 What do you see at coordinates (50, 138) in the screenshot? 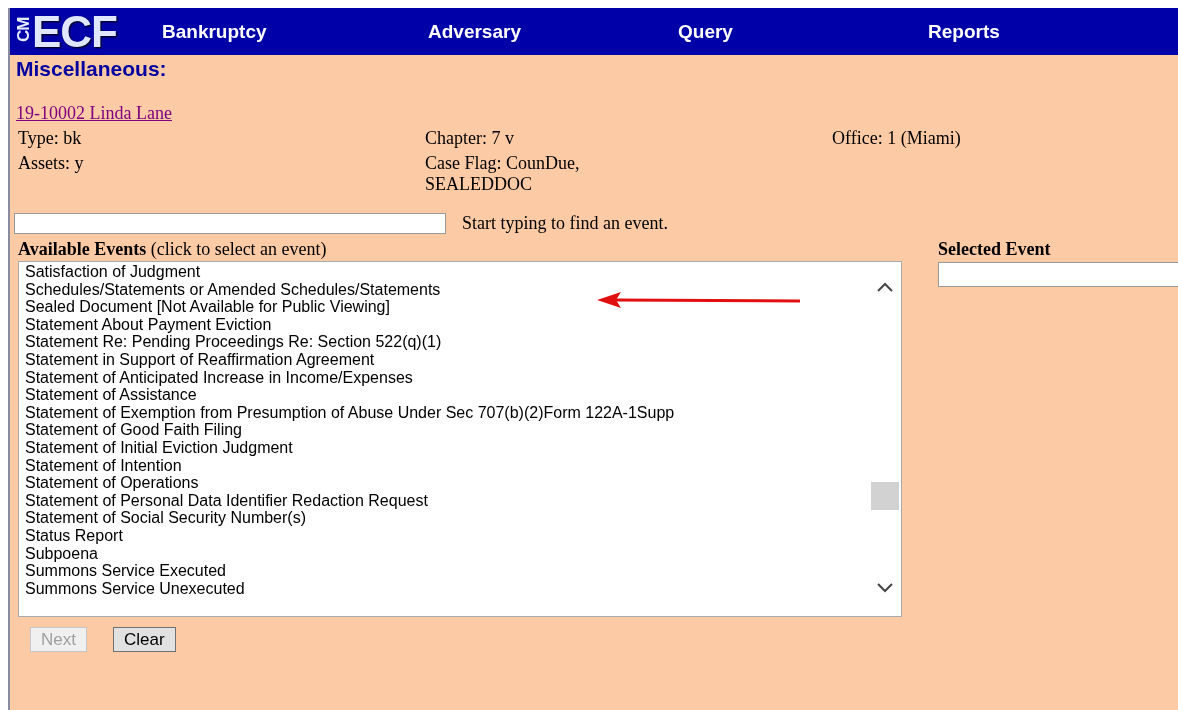
I see `case-info-text: Type: bk` at bounding box center [50, 138].